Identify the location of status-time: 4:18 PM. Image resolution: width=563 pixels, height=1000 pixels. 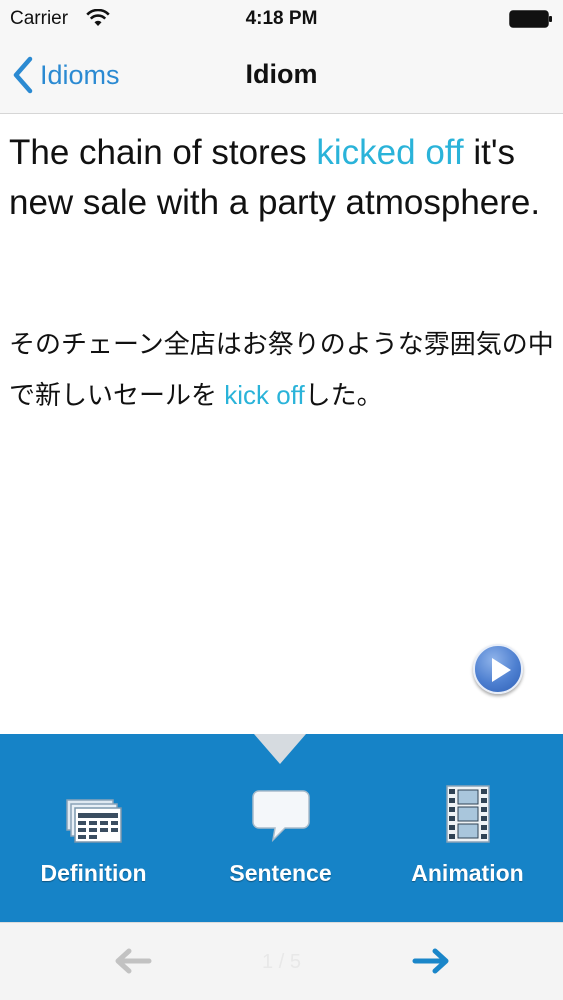
(281, 18).